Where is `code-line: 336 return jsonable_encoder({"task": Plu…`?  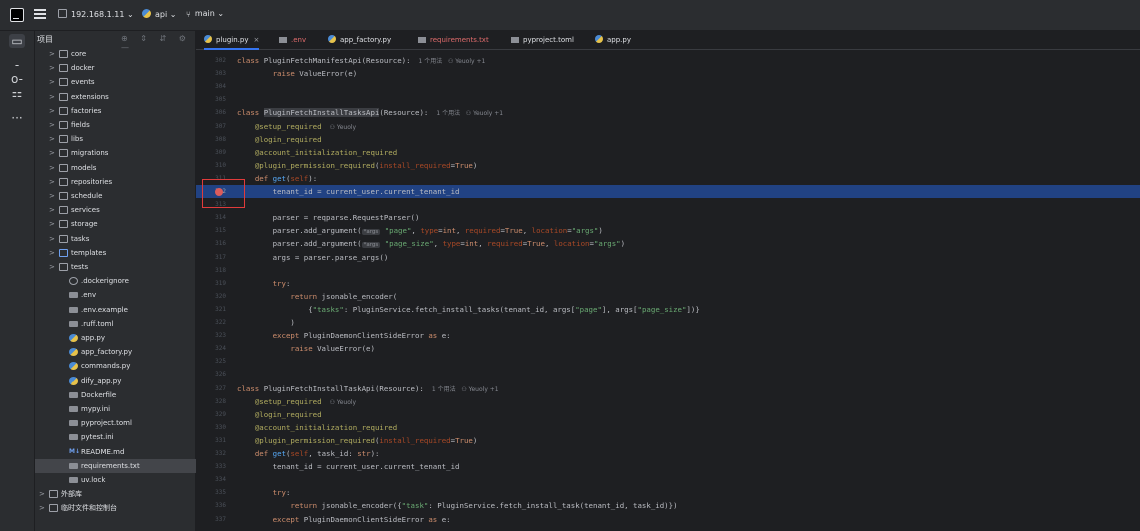 code-line: 336 return jsonable_encoder({"task": Plu… is located at coordinates (668, 505).